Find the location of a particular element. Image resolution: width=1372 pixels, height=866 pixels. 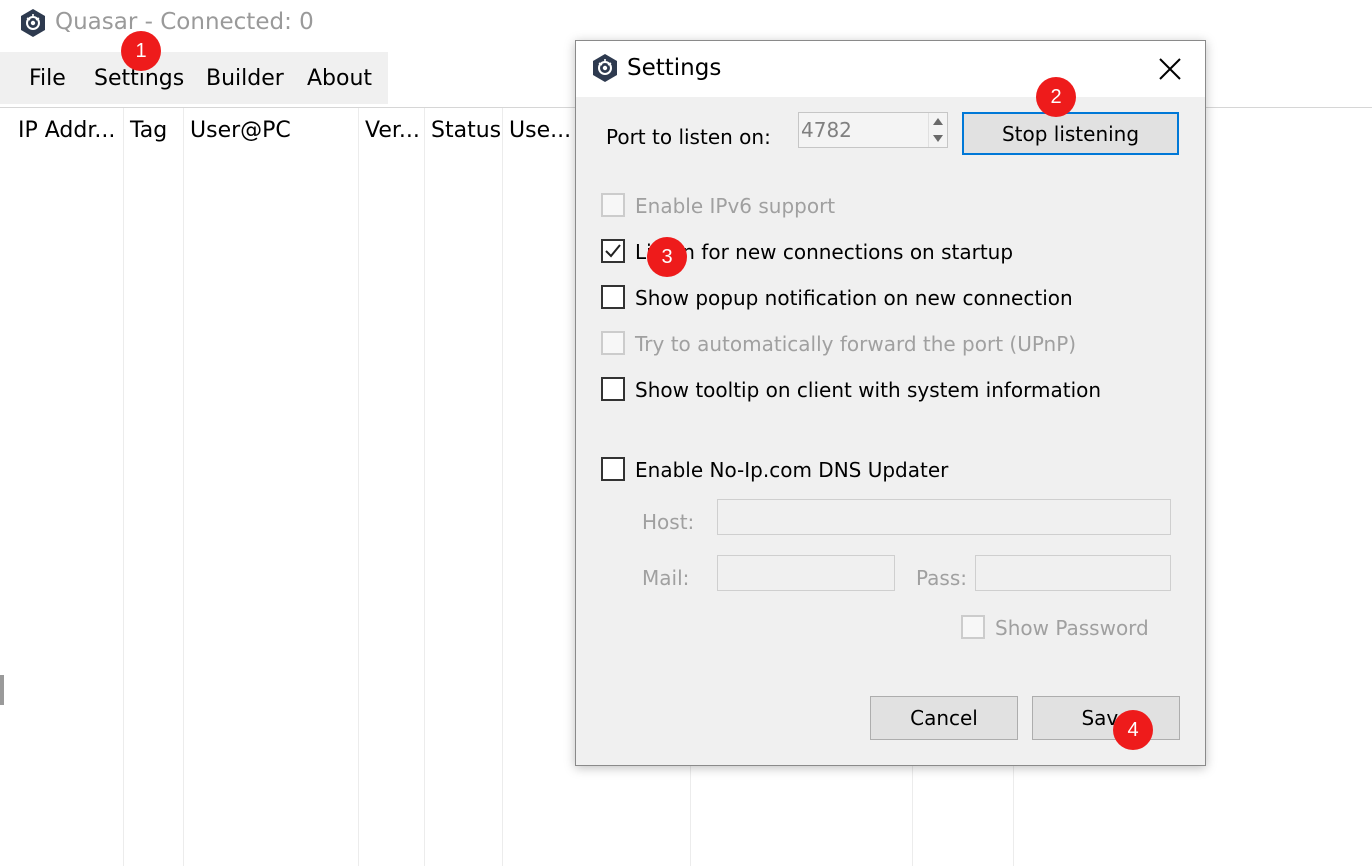

dialog-titlebar: Settings is located at coordinates (890, 69).